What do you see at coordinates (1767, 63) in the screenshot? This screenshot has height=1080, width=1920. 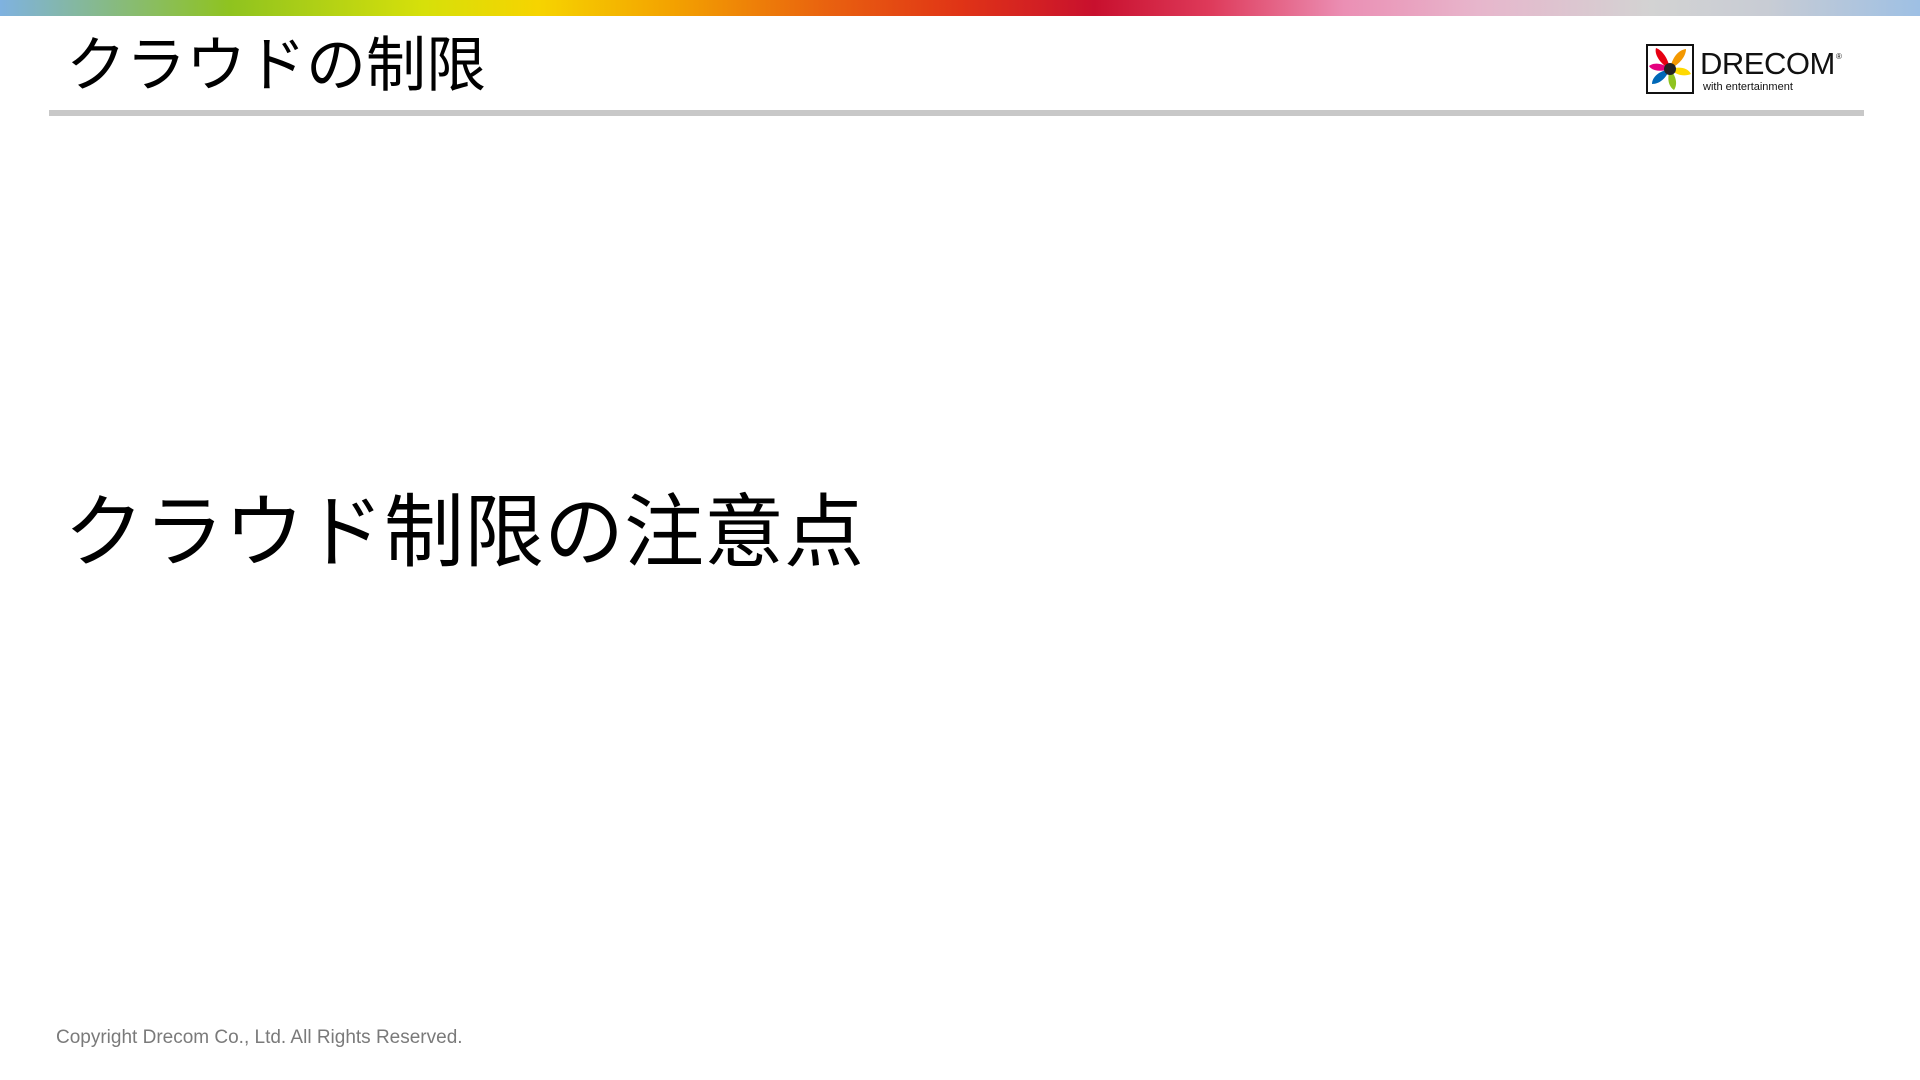 I see `logo-wordmark: DRECOM` at bounding box center [1767, 63].